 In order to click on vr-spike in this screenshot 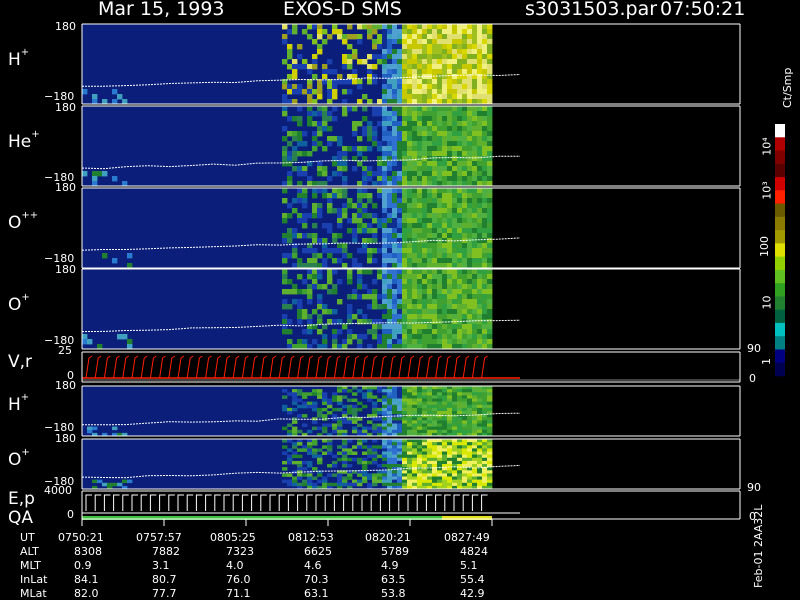, I will do `click(475, 367)`.